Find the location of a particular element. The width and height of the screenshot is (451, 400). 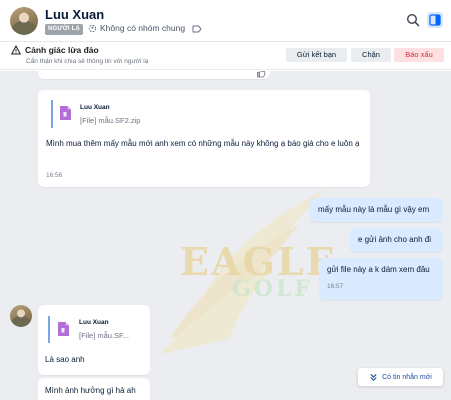

avatar is located at coordinates (24, 21).